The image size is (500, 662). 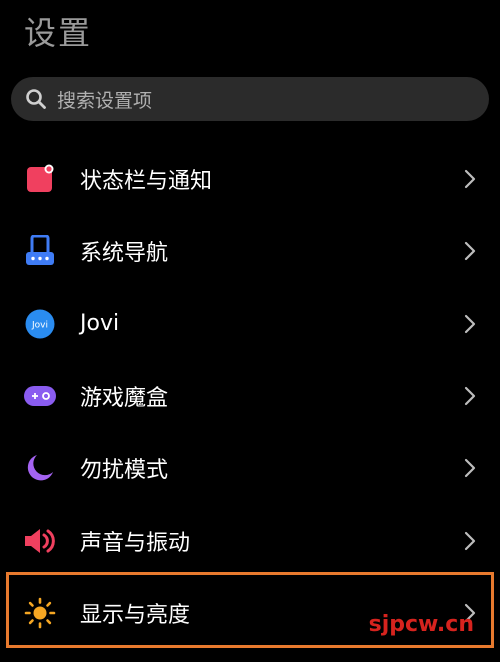 I want to click on settings-item-system-navigation: 系统导航, so click(x=250, y=251).